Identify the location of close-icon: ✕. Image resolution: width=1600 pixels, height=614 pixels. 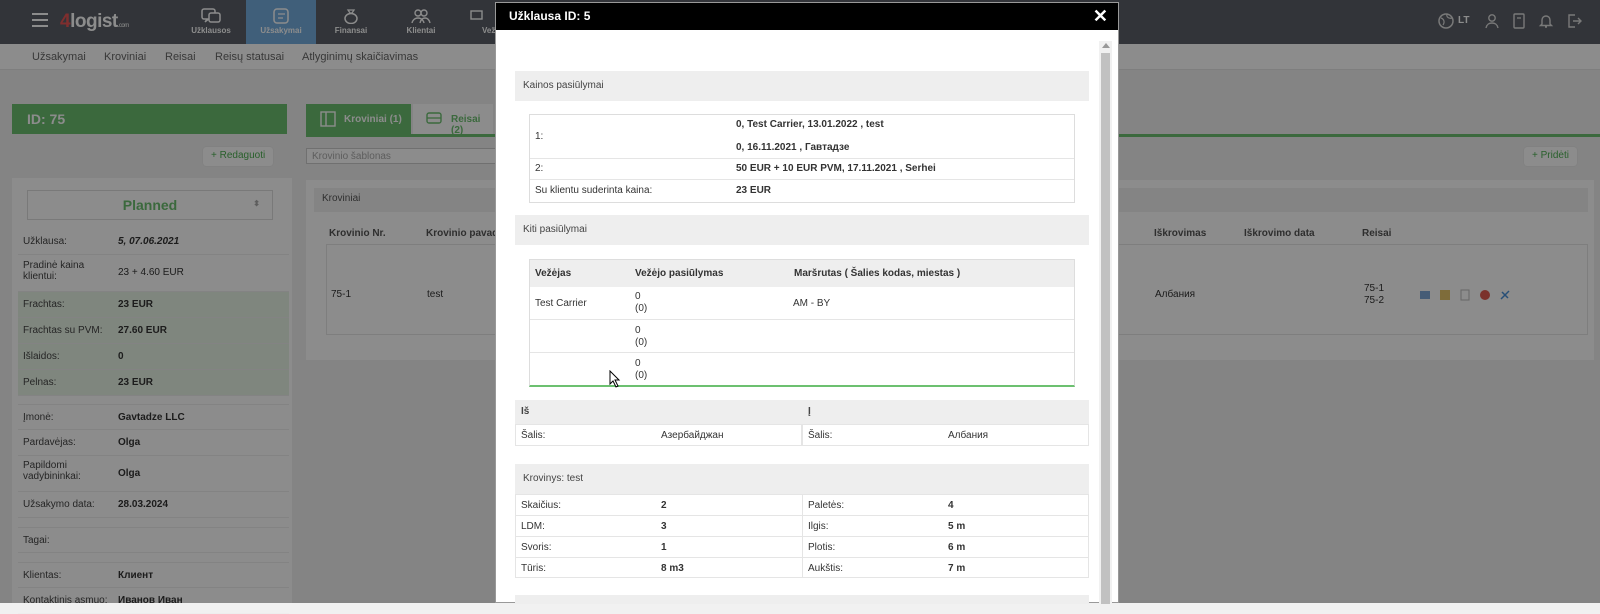
(1100, 16).